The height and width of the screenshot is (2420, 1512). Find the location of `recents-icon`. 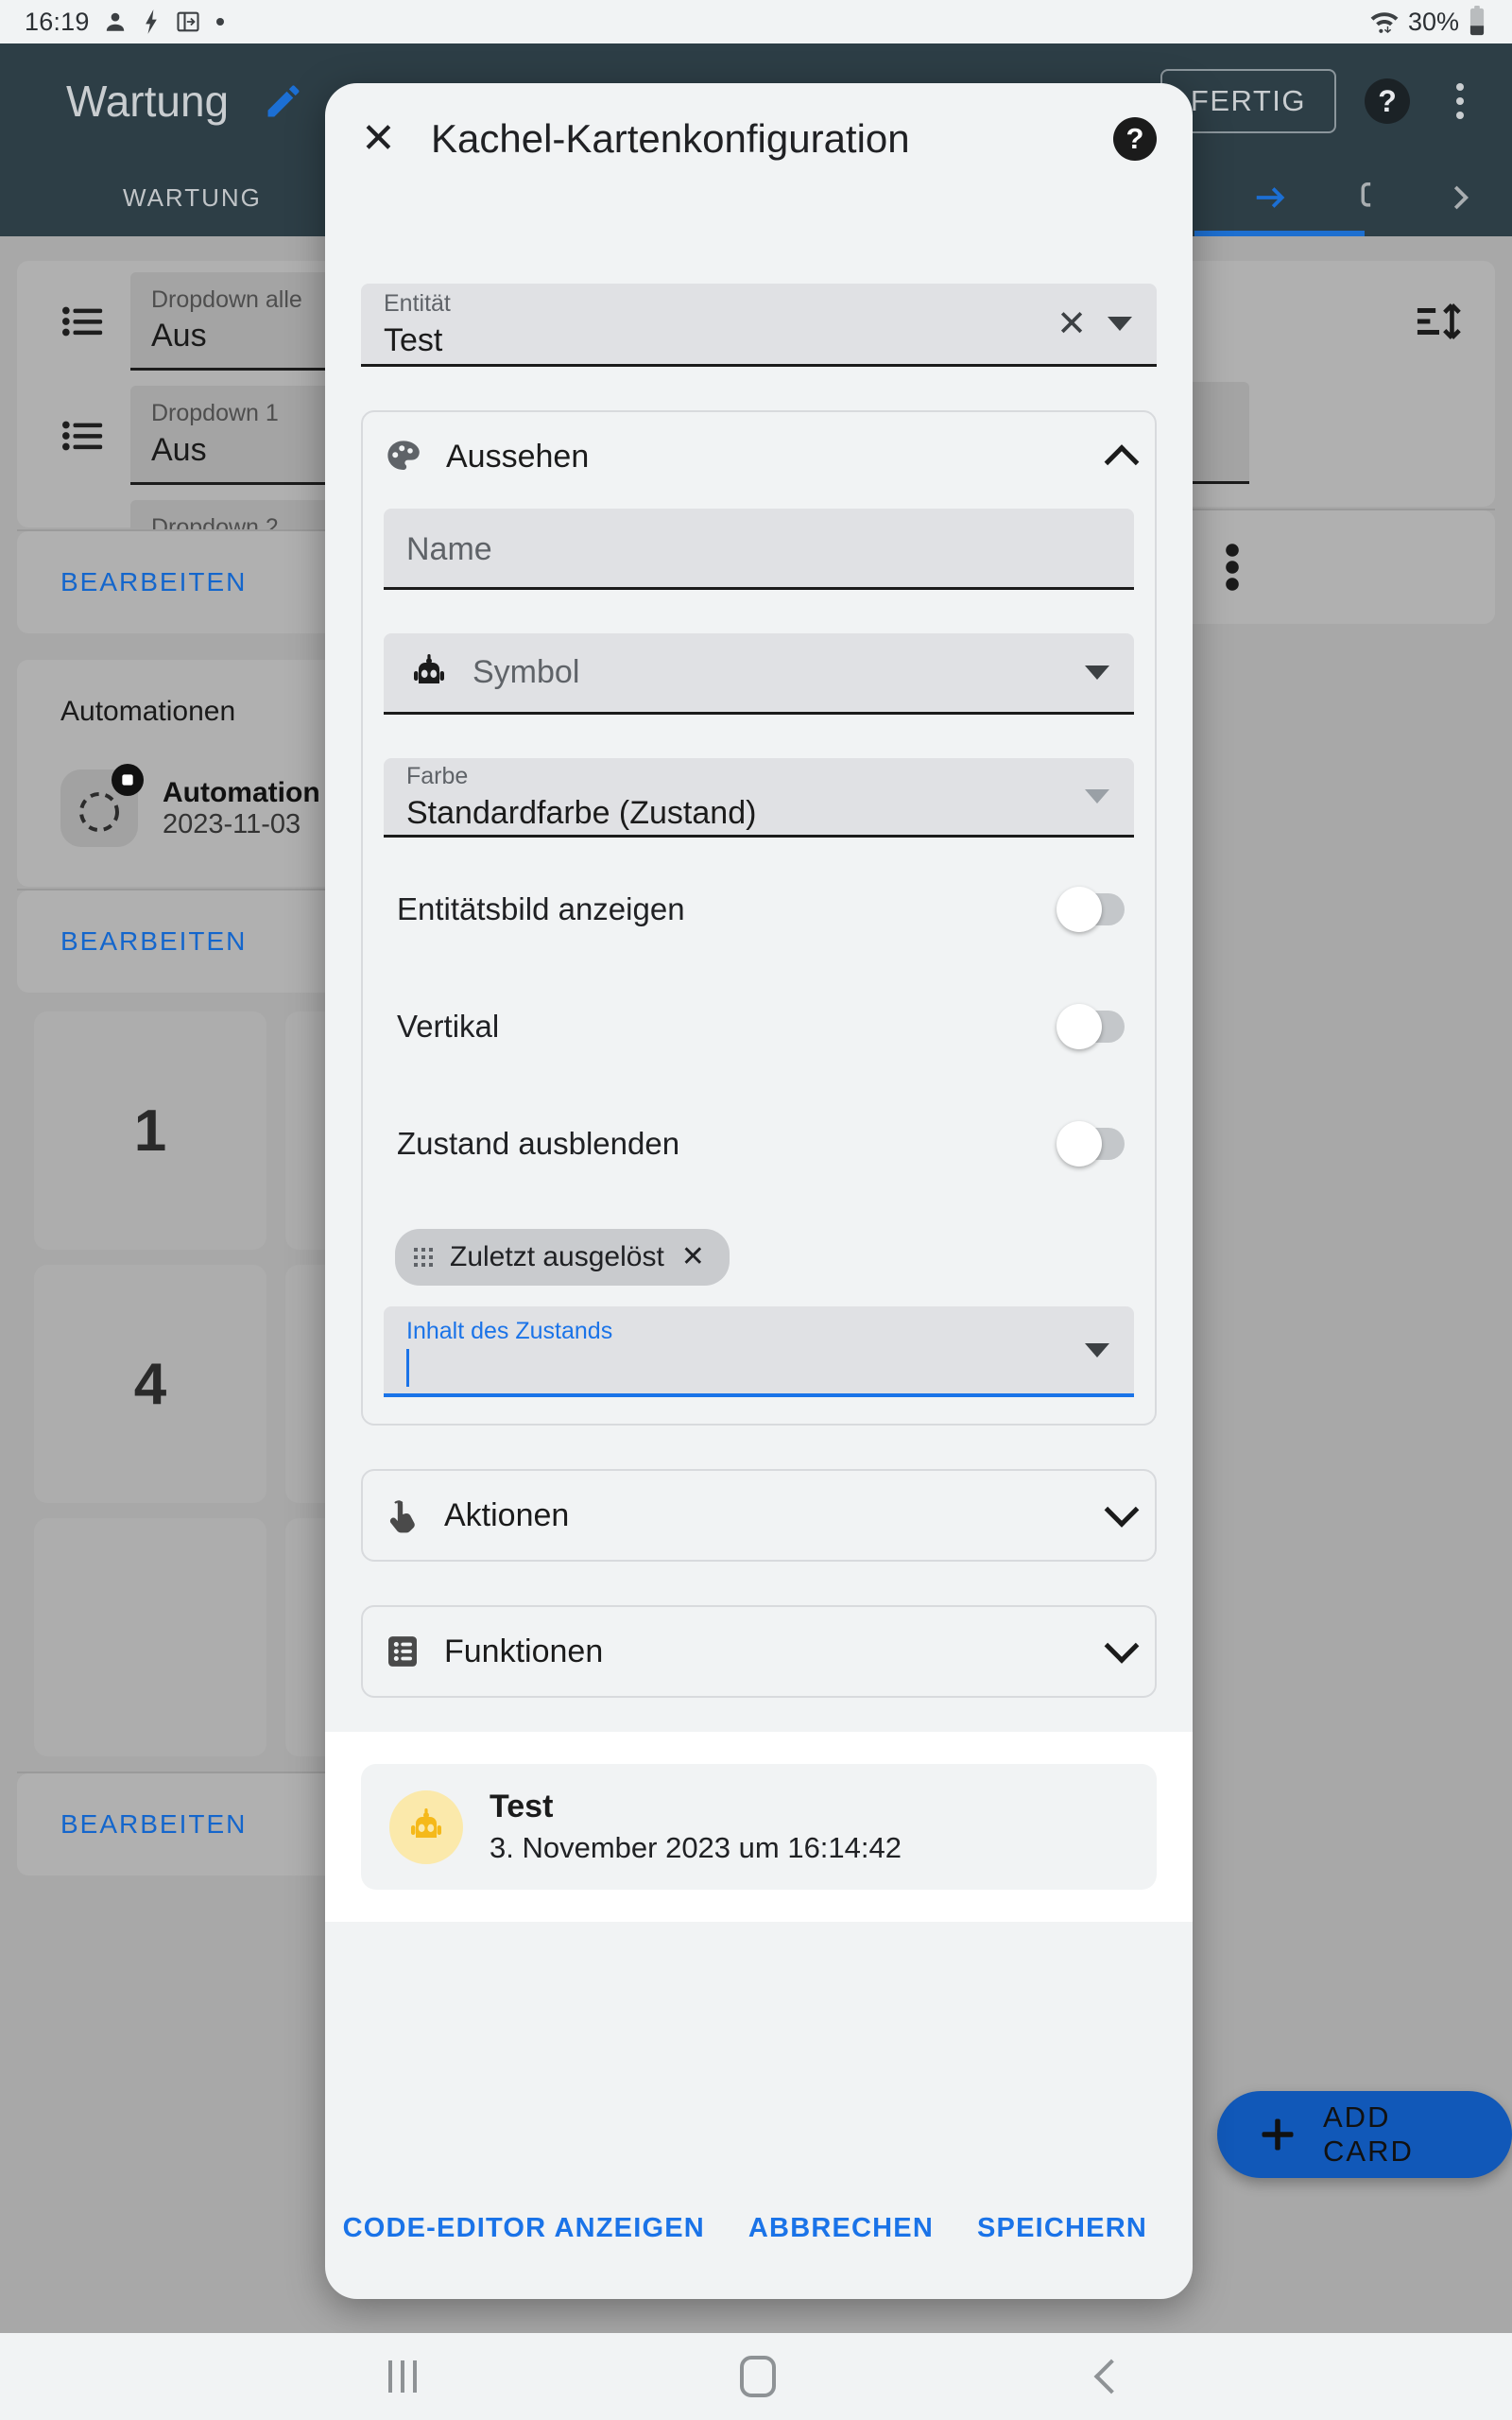

recents-icon is located at coordinates (402, 2376).